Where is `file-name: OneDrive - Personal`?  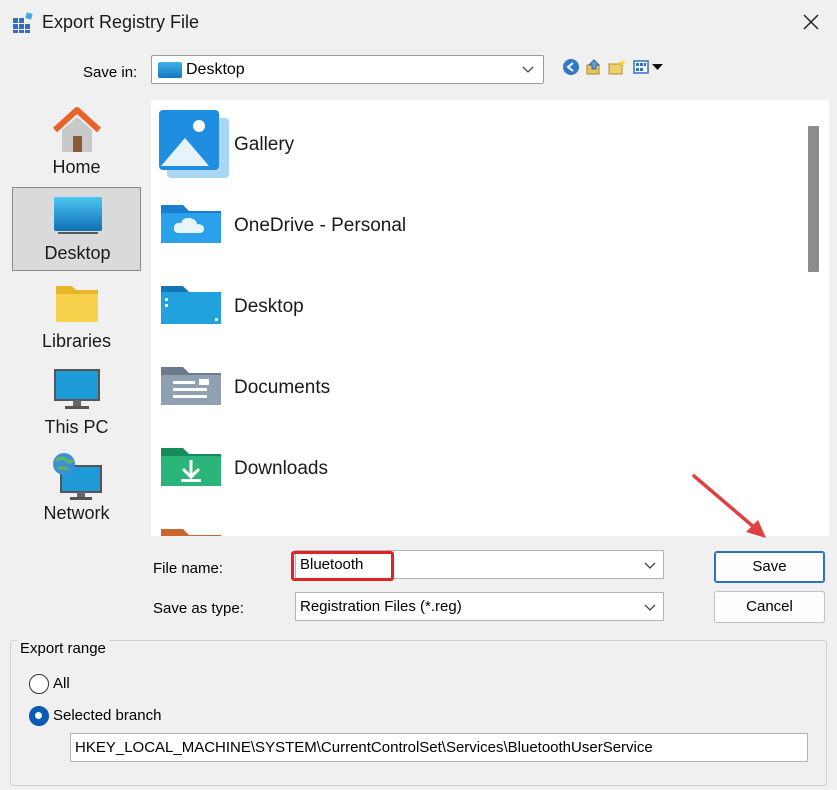 file-name: OneDrive - Personal is located at coordinates (320, 225).